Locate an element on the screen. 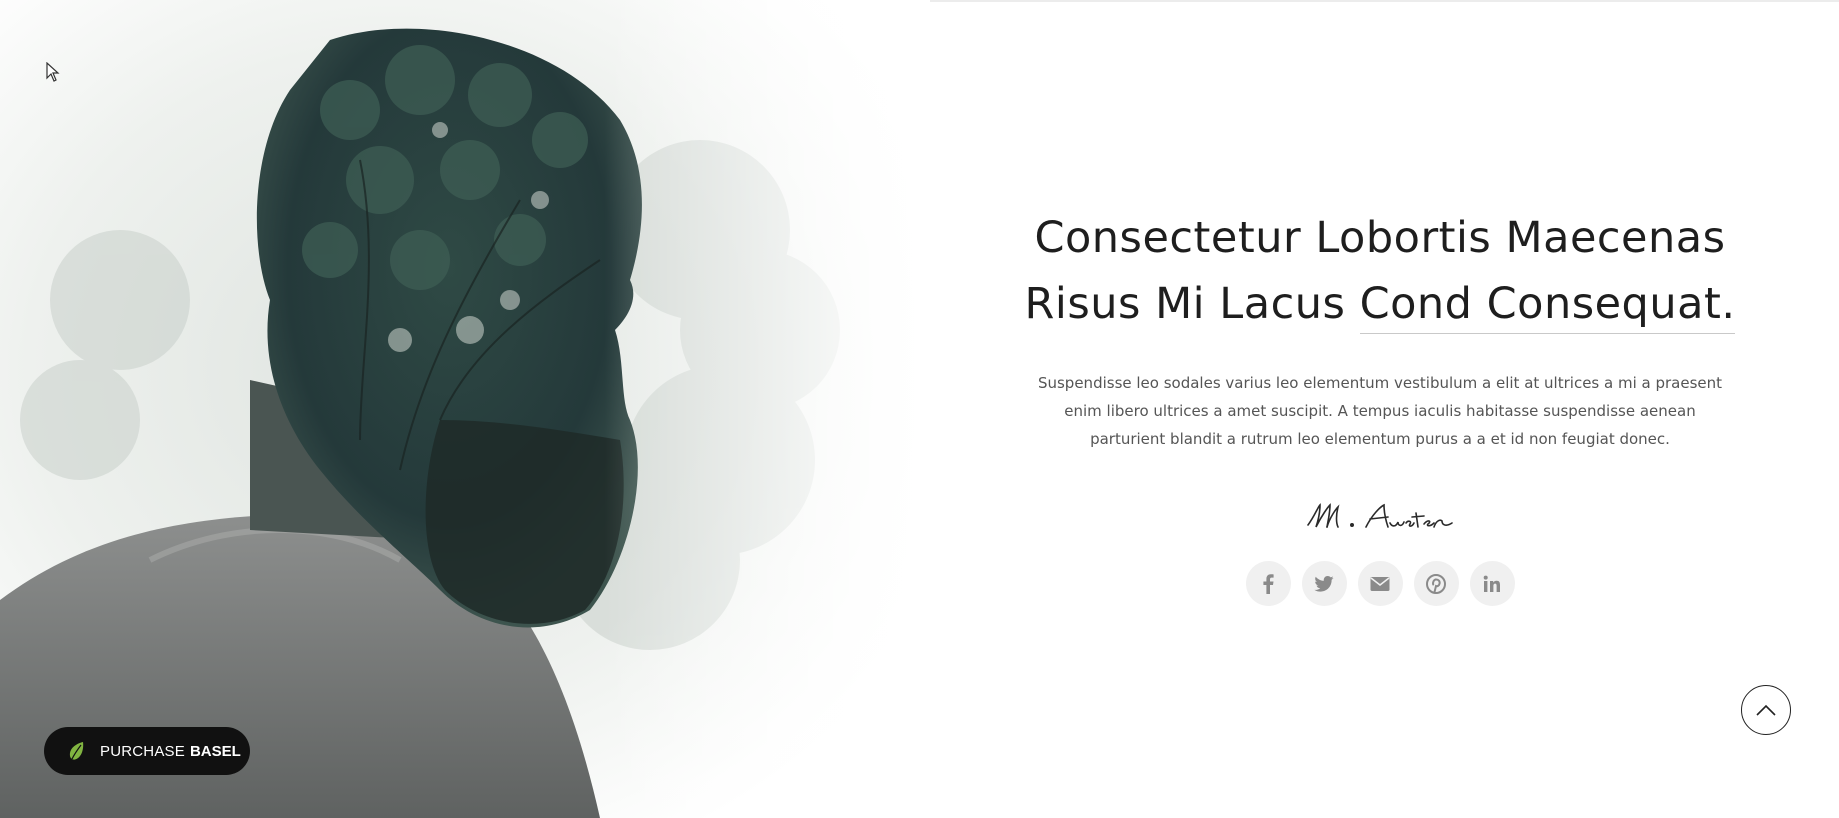  scroll-to-top-button is located at coordinates (1766, 710).